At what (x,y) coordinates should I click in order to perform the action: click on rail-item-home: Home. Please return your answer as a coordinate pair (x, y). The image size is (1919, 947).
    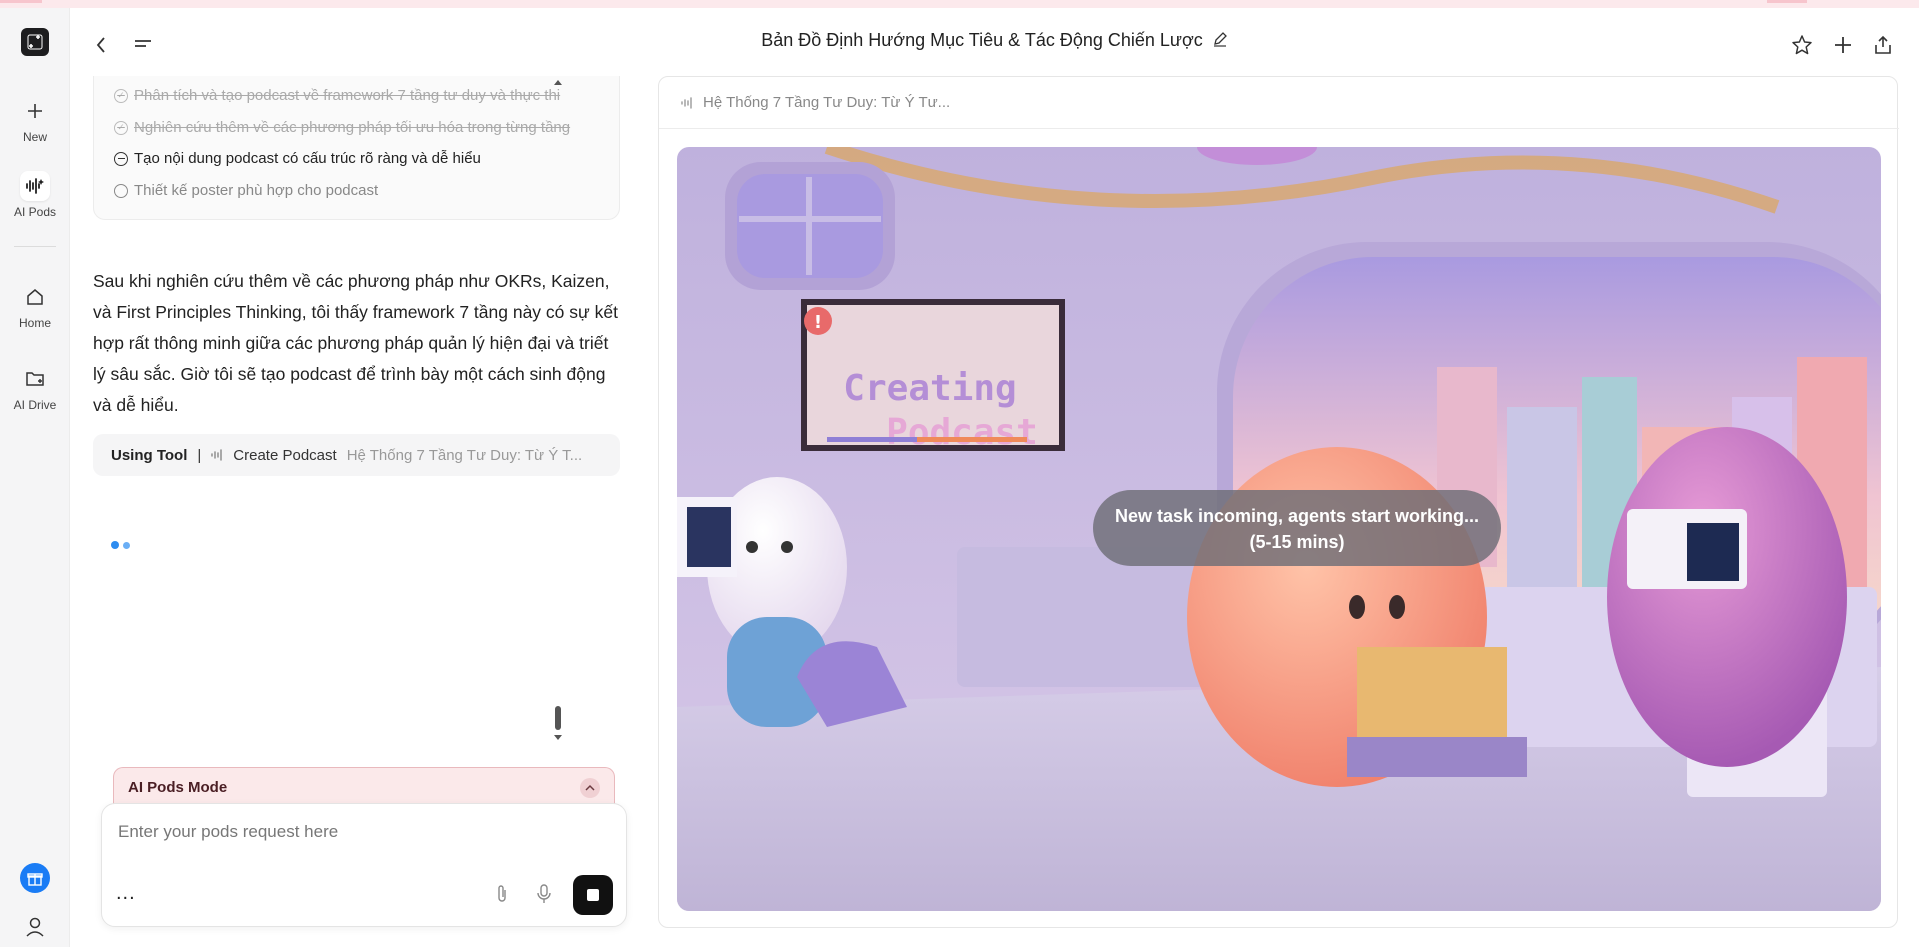
    Looking at the image, I should click on (35, 306).